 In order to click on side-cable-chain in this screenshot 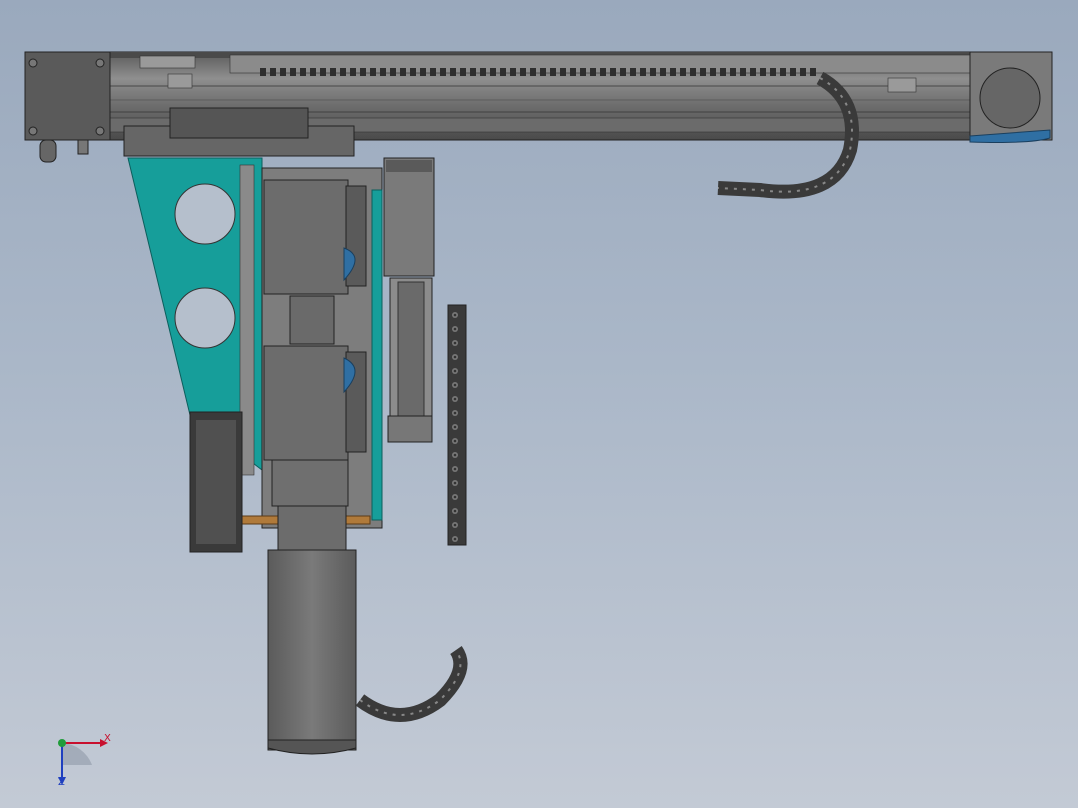, I will do `click(216, 482)`.